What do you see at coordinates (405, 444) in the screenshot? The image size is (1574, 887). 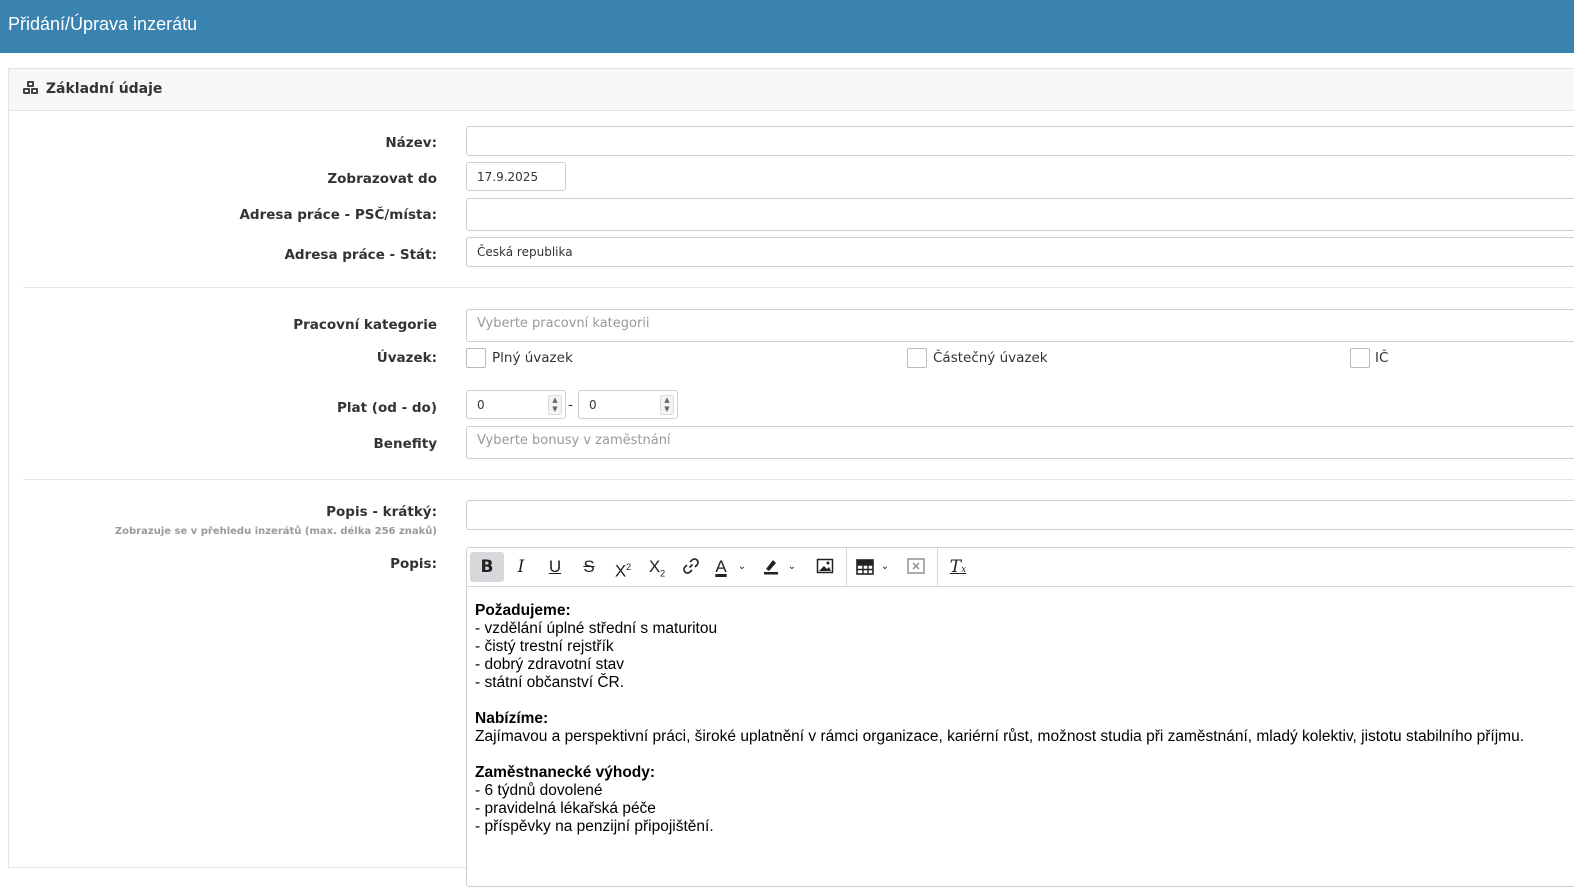 I see `benefity-label: Benefity` at bounding box center [405, 444].